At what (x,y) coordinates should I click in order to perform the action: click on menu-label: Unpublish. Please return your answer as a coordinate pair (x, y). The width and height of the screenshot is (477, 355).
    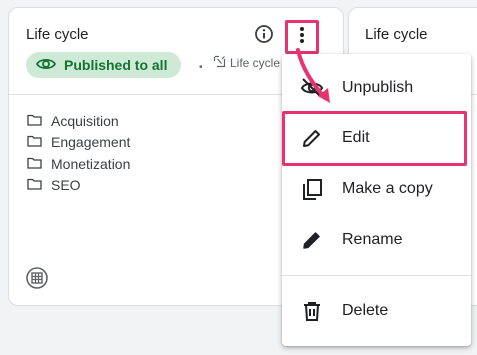
    Looking at the image, I should click on (378, 87).